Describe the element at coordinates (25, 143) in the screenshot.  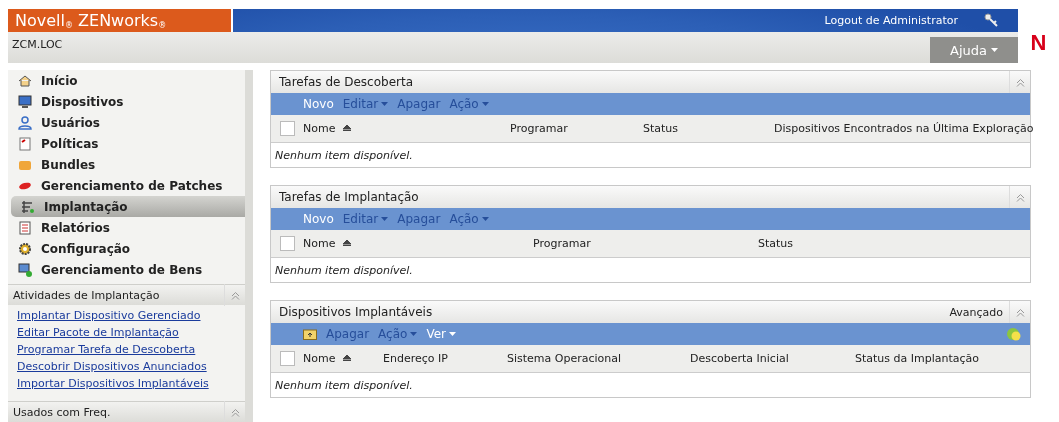
I see `document-icon` at that location.